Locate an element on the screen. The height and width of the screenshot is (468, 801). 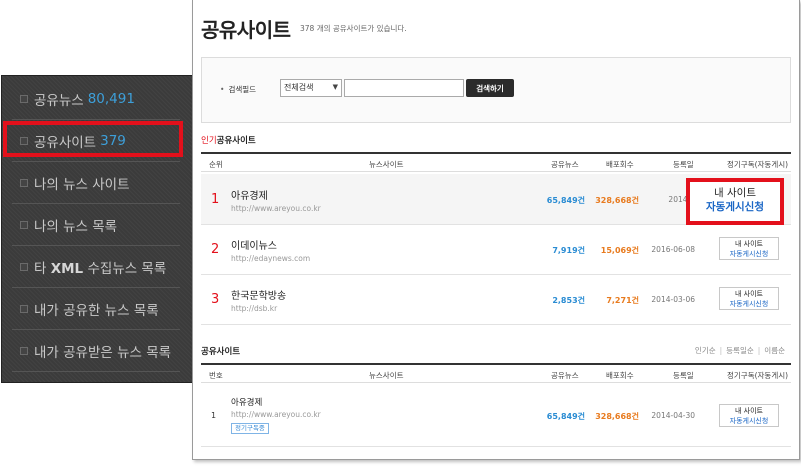
sidebar-item-label: 나의 뉴스 목록 is located at coordinates (76, 226).